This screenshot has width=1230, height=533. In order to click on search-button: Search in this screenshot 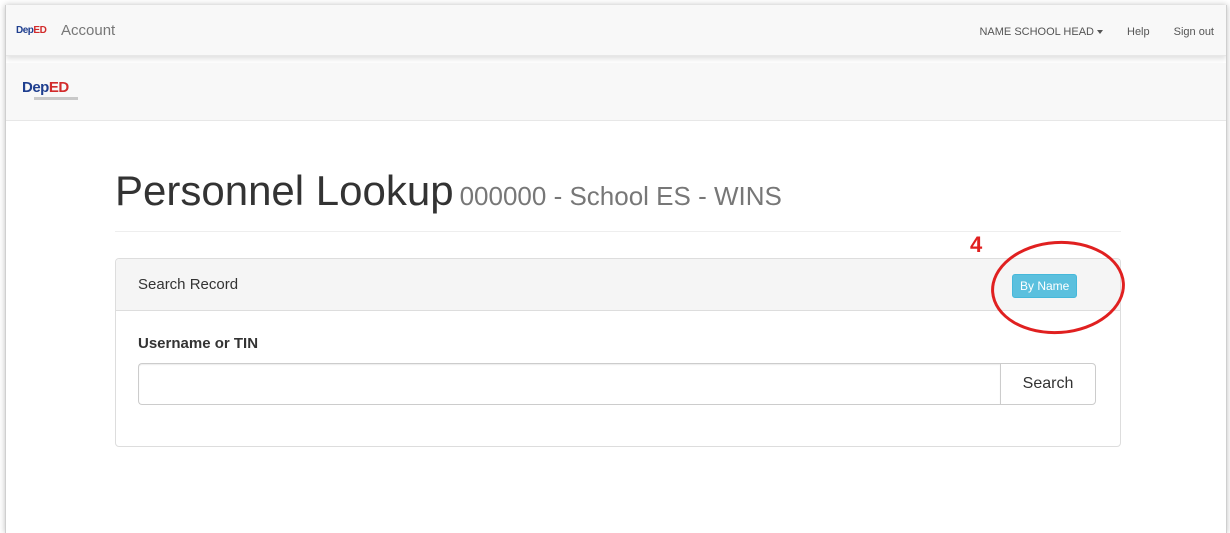, I will do `click(1048, 384)`.